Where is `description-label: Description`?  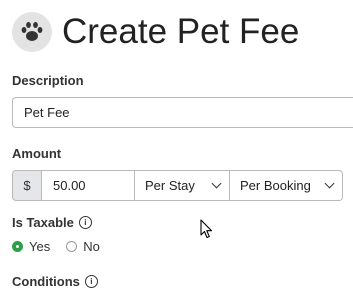 description-label: Description is located at coordinates (48, 80).